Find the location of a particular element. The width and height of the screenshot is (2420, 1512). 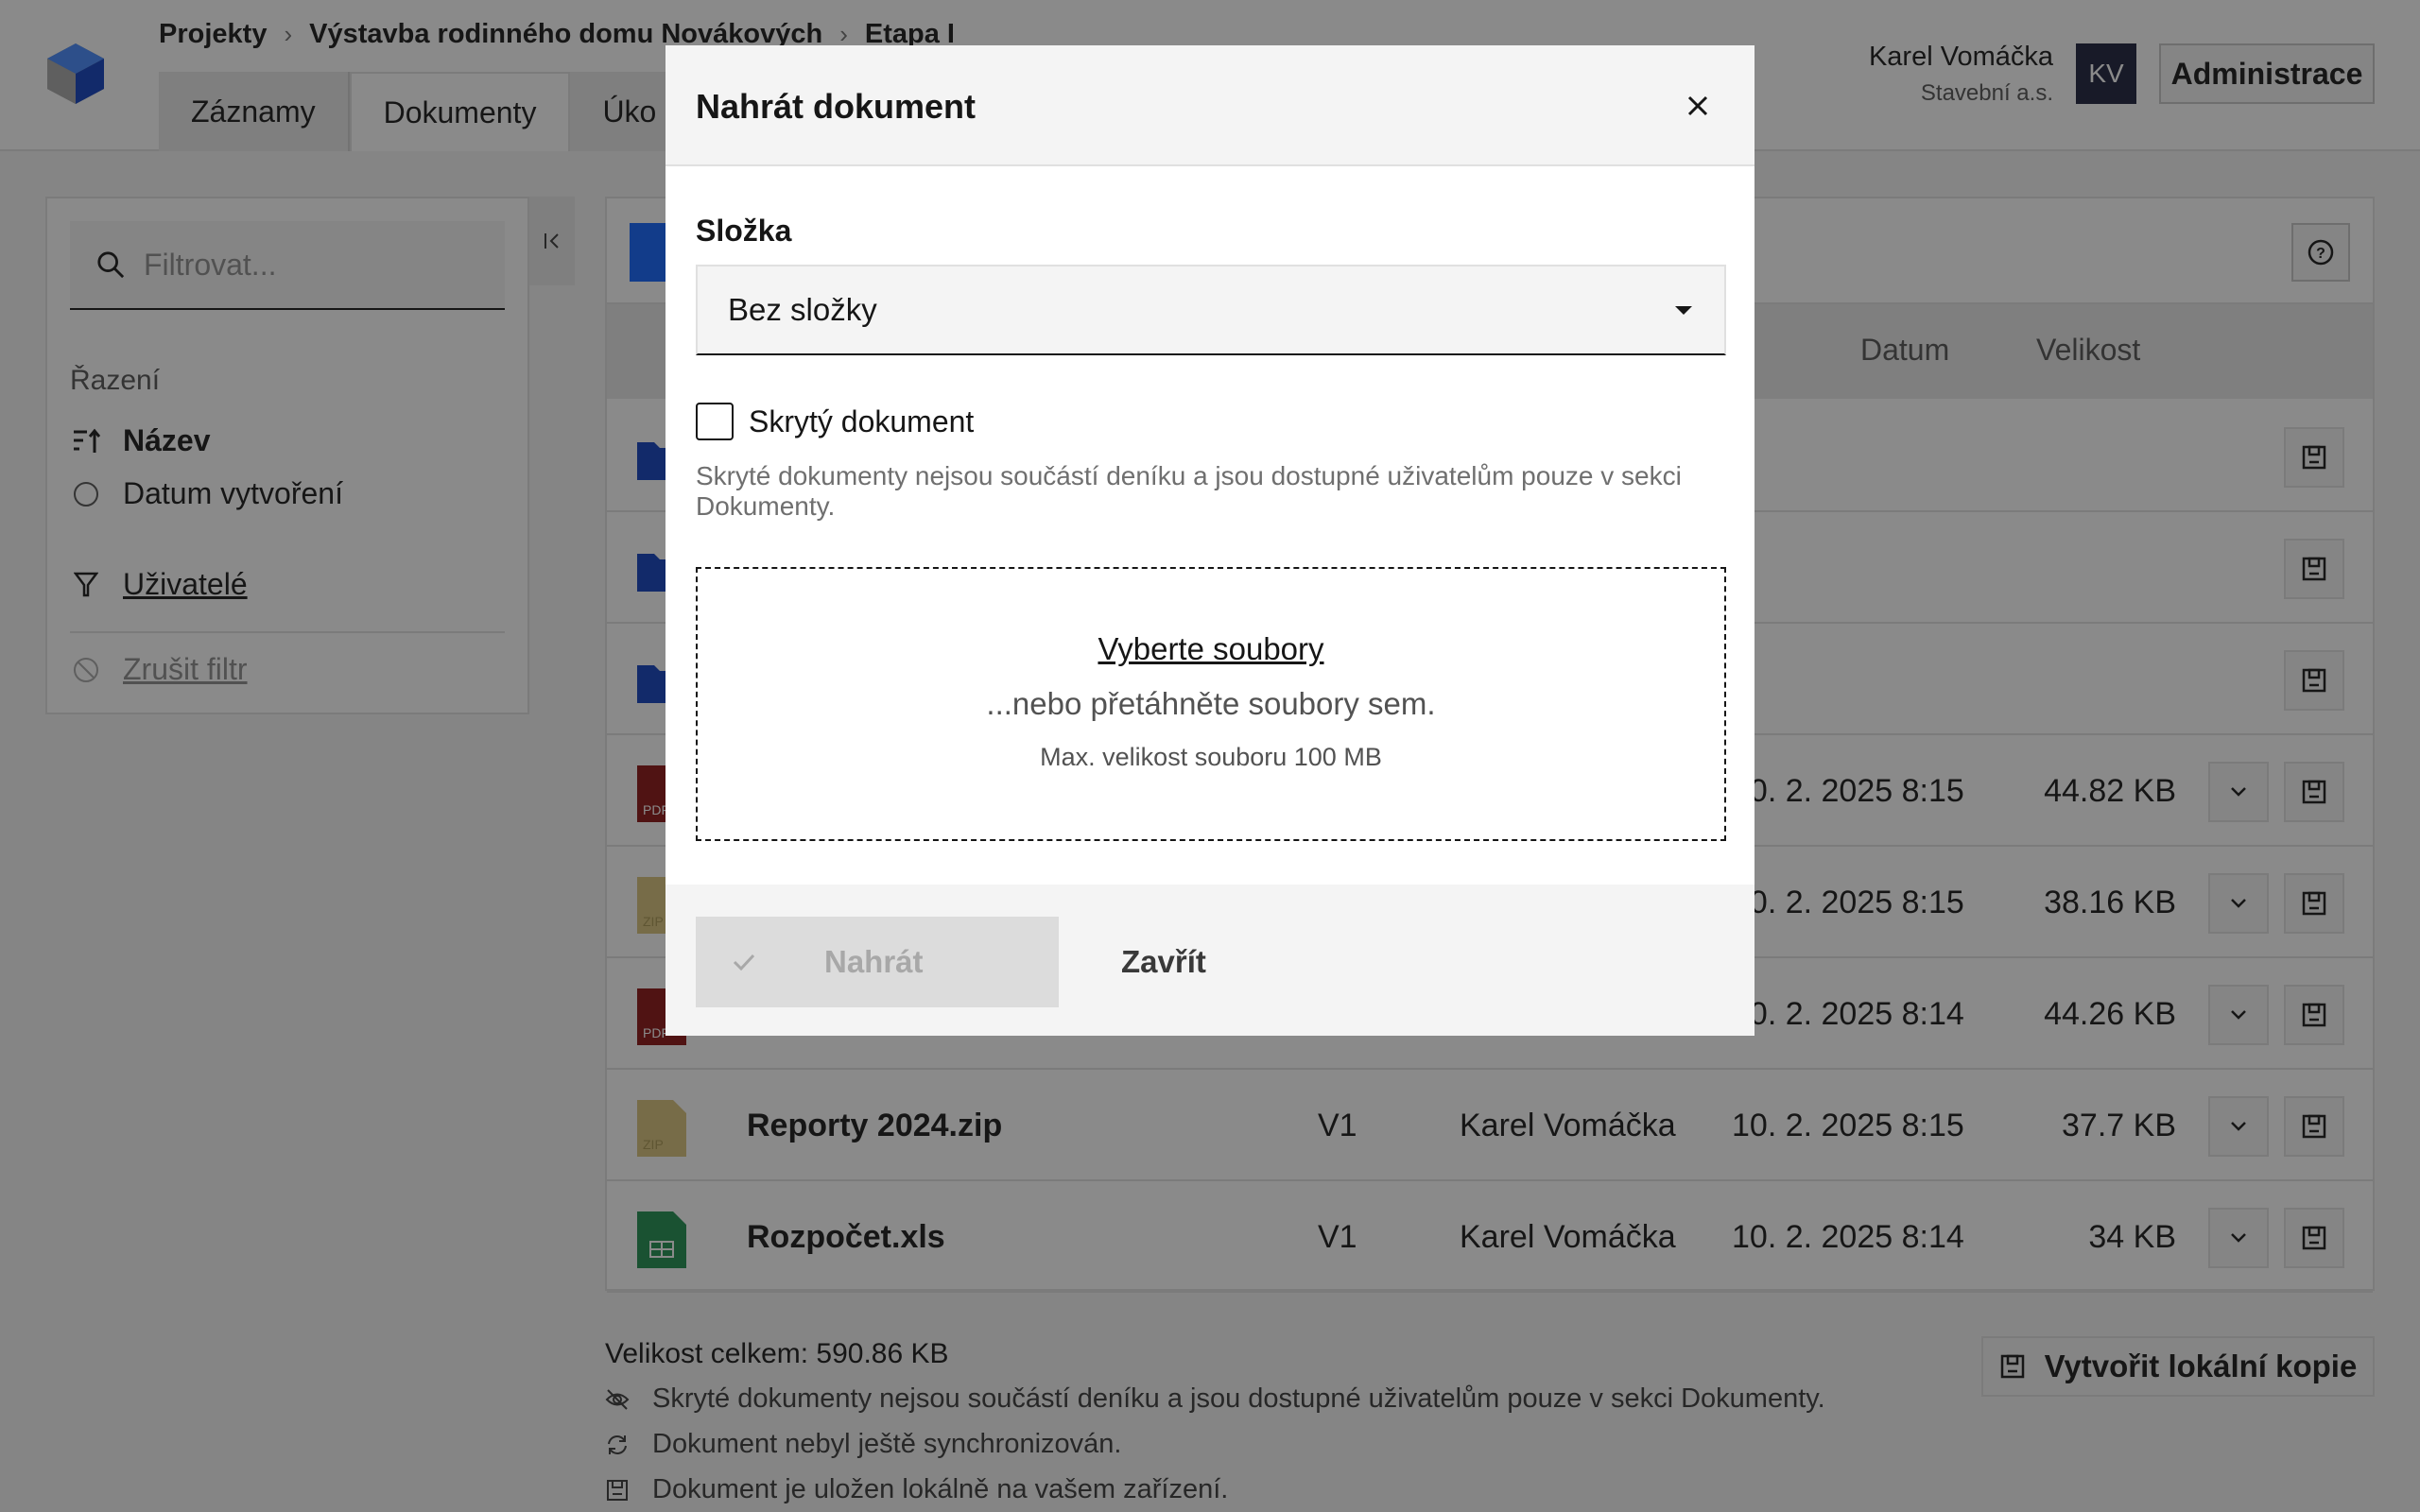

hidden-document-row: Skrytý dokument is located at coordinates (835, 421).